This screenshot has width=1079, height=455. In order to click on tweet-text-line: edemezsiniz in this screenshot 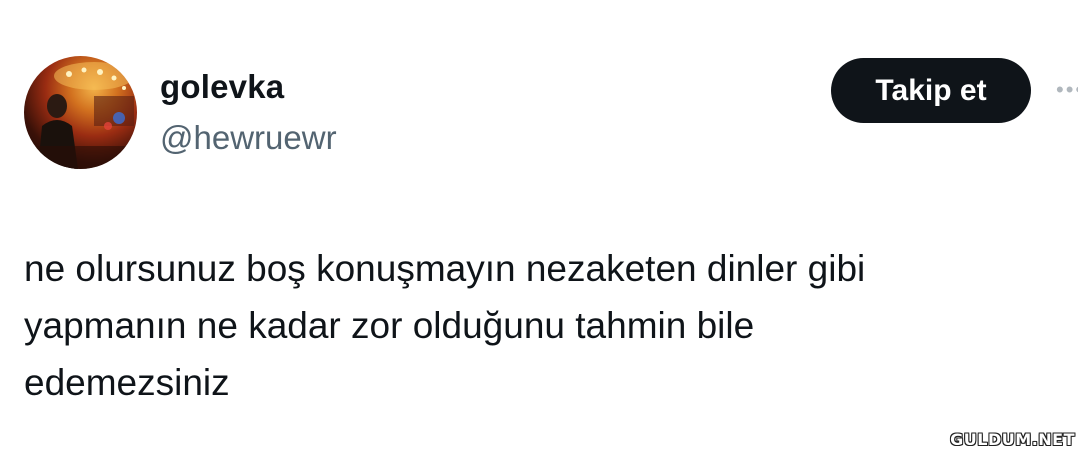, I will do `click(127, 382)`.